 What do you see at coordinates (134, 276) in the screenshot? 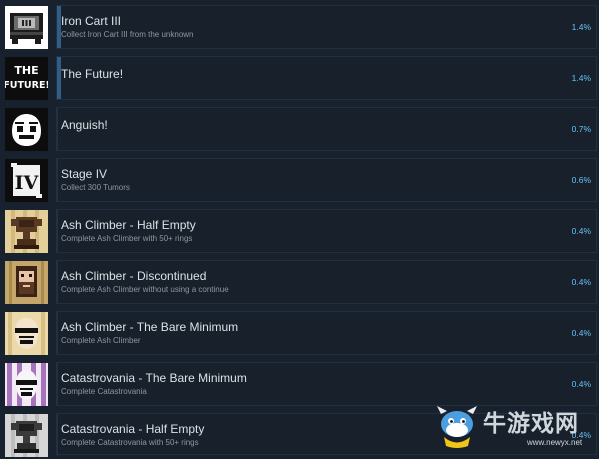
I see `achievement-title: Ash Climber - Discontinued` at bounding box center [134, 276].